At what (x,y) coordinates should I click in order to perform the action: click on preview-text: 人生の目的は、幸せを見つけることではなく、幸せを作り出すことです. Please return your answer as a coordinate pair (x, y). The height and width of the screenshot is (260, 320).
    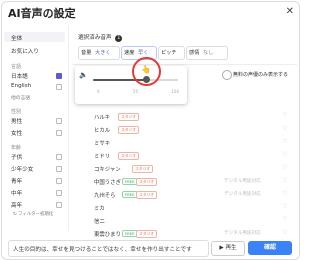
    Looking at the image, I should click on (102, 250).